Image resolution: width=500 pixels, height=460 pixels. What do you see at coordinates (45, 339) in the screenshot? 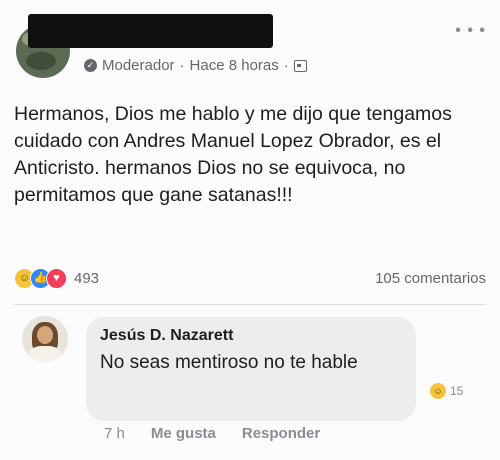
I see `commenter-avatar` at bounding box center [45, 339].